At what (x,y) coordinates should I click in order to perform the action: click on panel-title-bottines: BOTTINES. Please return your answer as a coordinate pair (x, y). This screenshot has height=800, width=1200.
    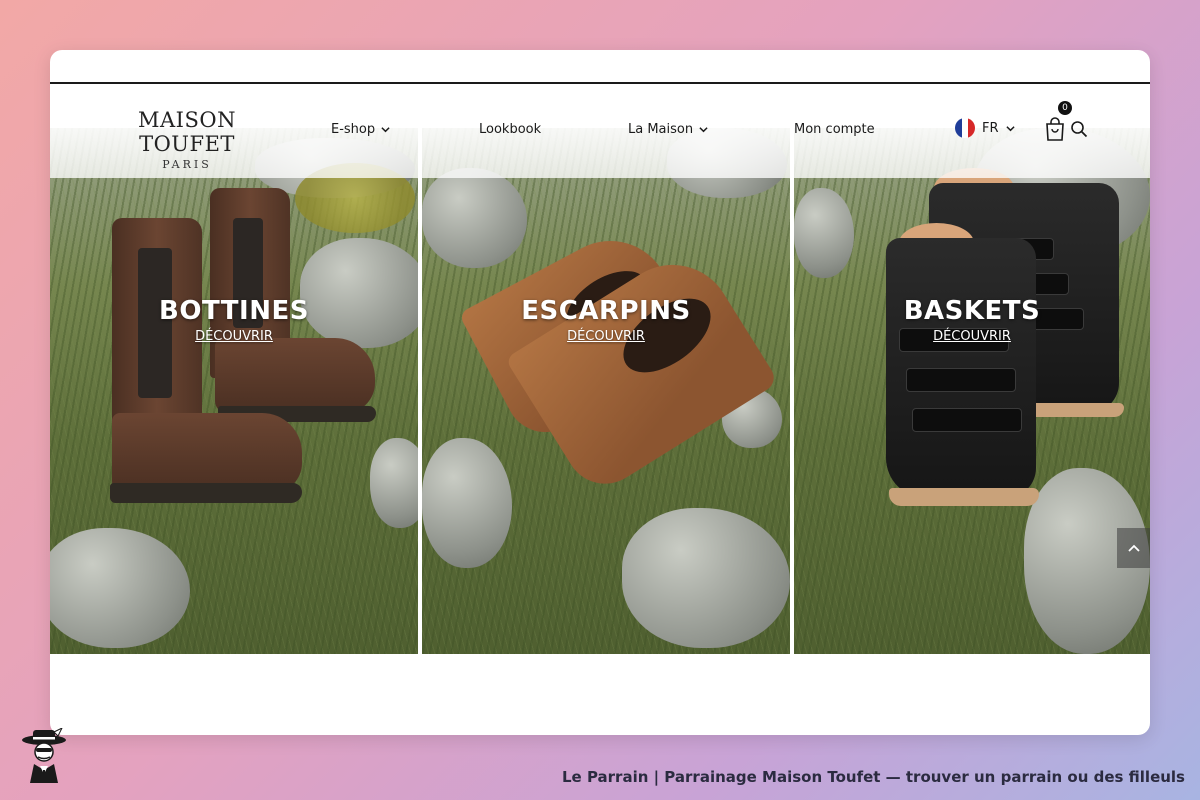
    Looking at the image, I should click on (234, 311).